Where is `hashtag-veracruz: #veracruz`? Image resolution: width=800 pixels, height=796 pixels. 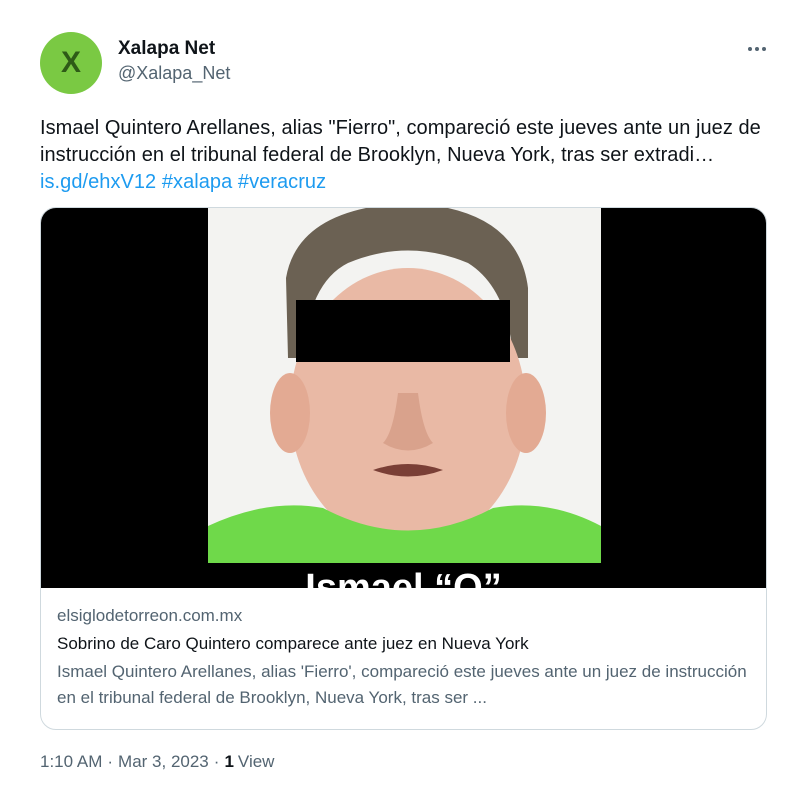 hashtag-veracruz: #veracruz is located at coordinates (282, 182).